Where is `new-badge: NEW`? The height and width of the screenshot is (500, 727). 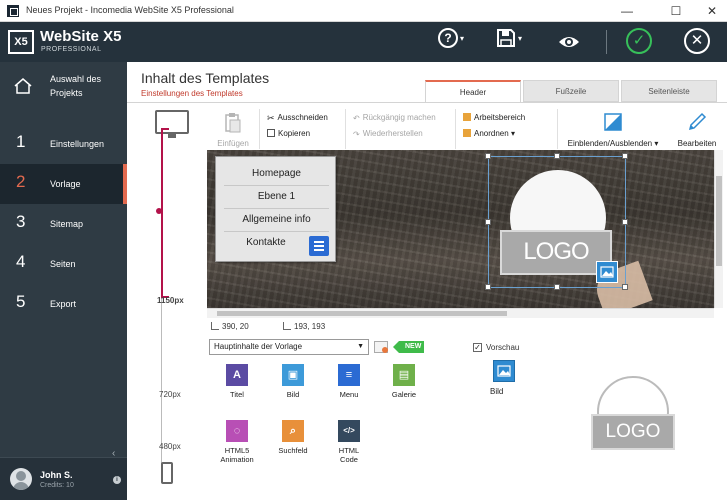
new-badge: NEW is located at coordinates (408, 347).